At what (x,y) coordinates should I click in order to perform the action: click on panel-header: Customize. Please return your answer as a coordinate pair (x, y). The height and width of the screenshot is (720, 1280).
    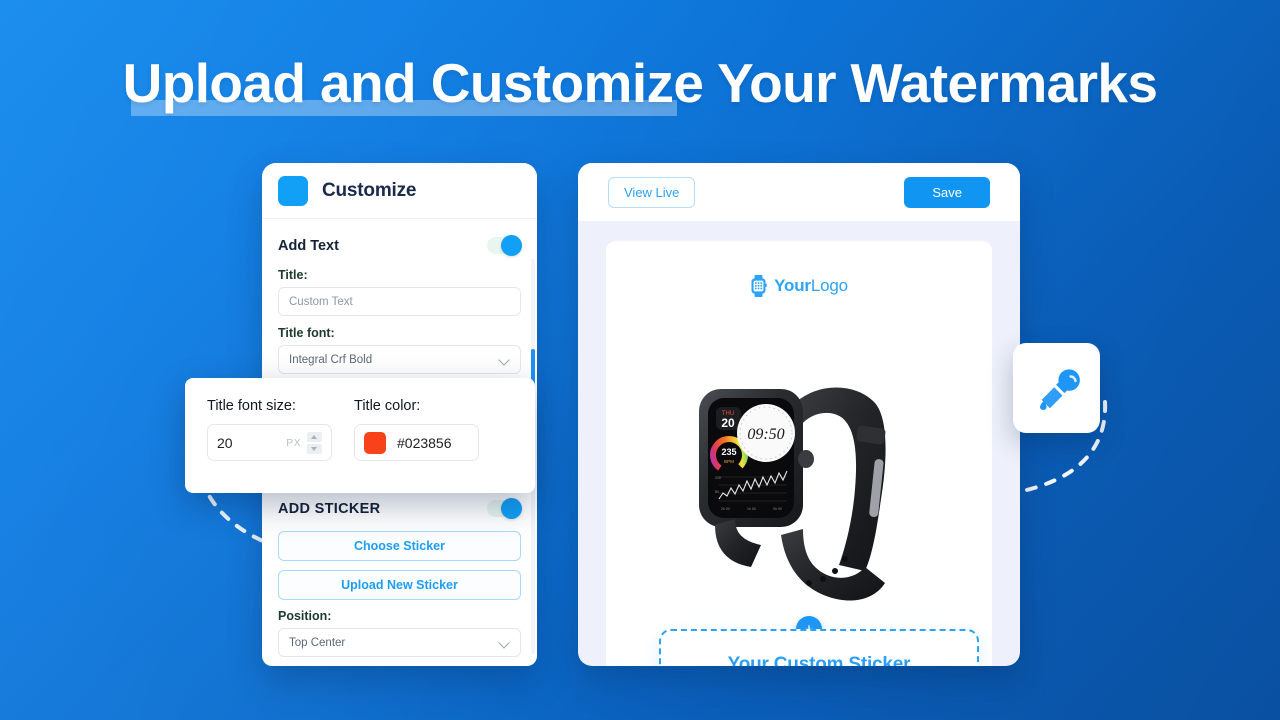
    Looking at the image, I should click on (399, 191).